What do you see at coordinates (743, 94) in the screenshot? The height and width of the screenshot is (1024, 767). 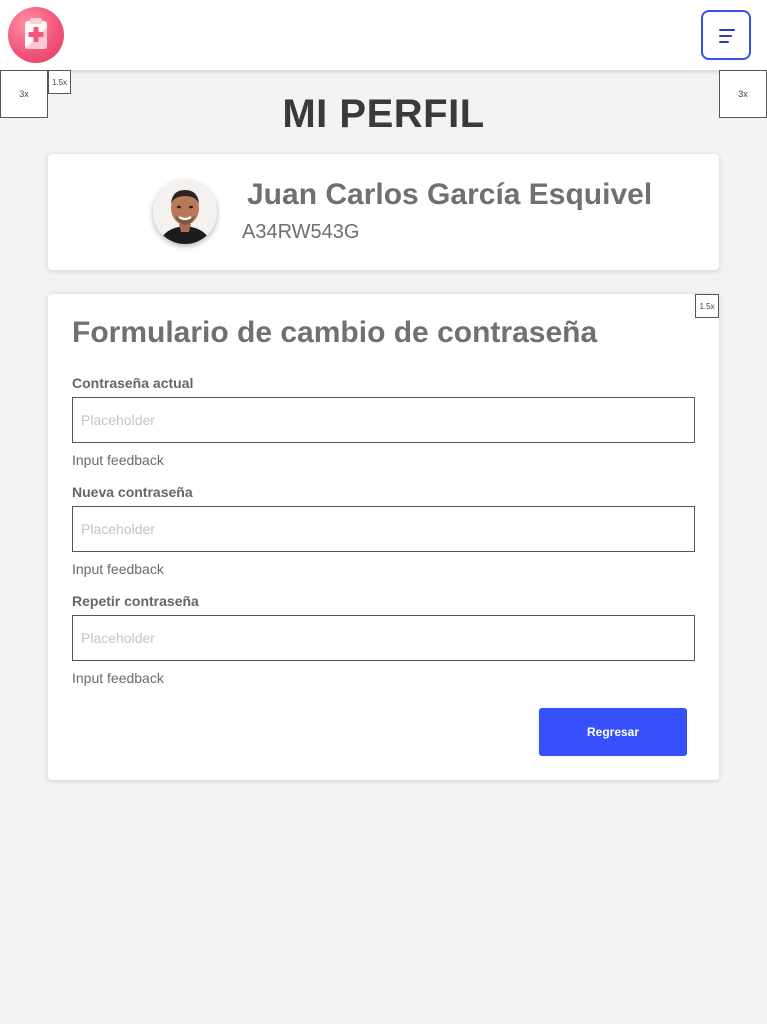 I see `image-placeholder-3x-right: 3x` at bounding box center [743, 94].